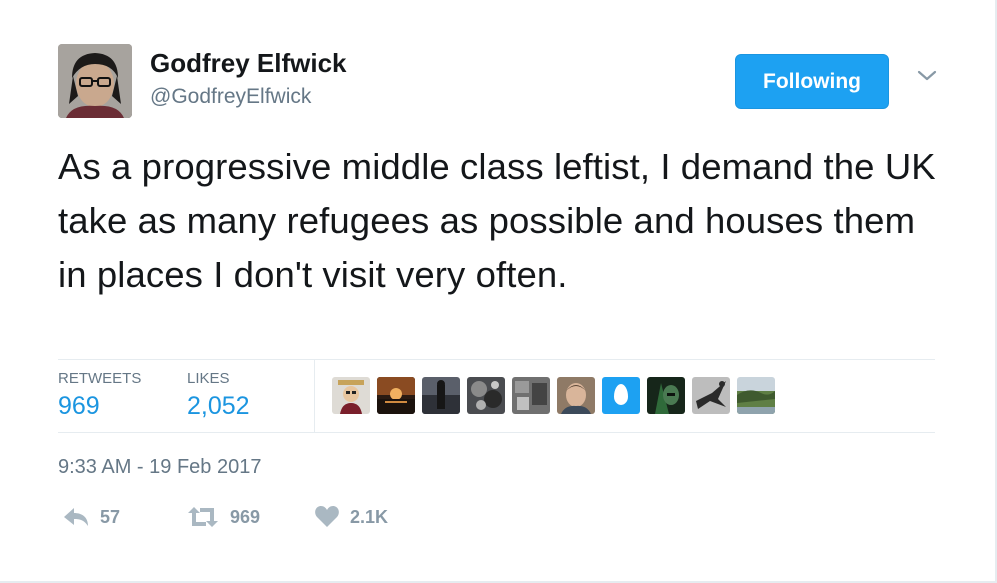  Describe the element at coordinates (248, 63) in the screenshot. I see `user-name: Godfrey Elfwick` at that location.